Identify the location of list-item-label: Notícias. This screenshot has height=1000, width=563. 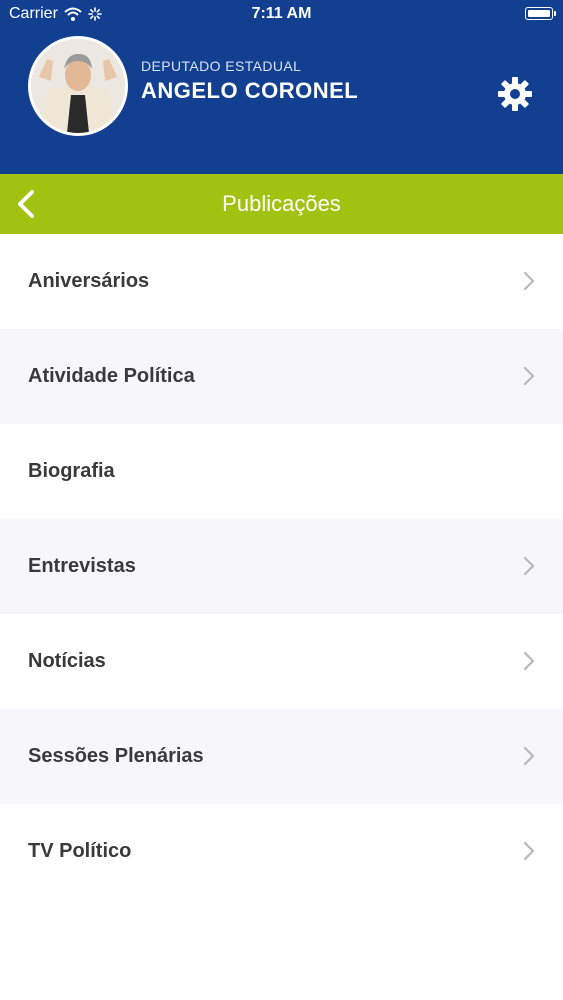
(67, 661).